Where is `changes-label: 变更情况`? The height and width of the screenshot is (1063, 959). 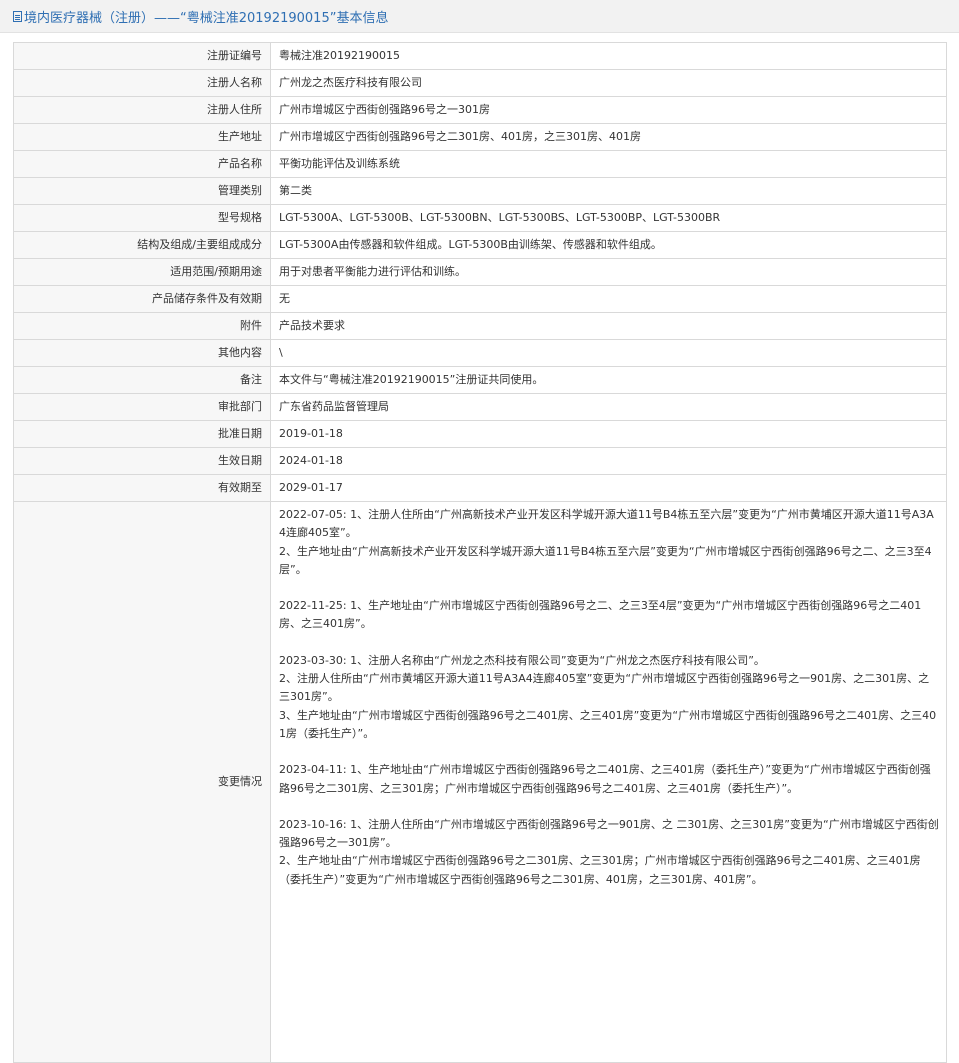 changes-label: 变更情况 is located at coordinates (142, 782).